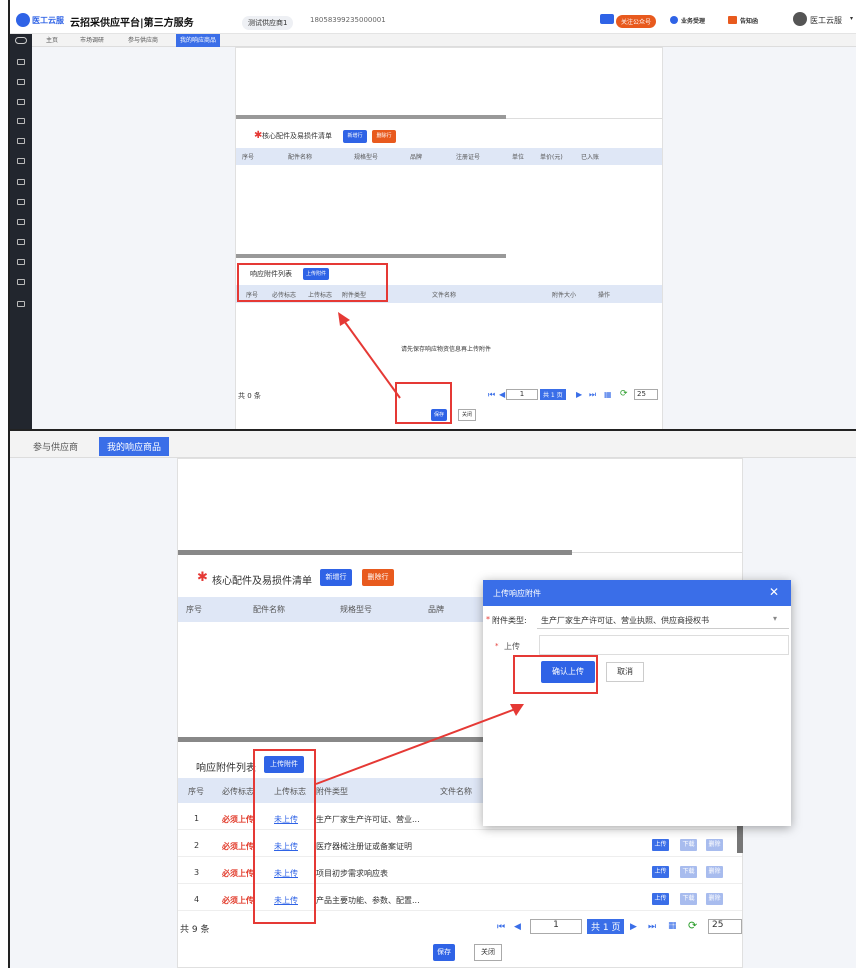 The image size is (856, 968). What do you see at coordinates (564, 295) in the screenshot?
I see `column-header: 附件大小` at bounding box center [564, 295].